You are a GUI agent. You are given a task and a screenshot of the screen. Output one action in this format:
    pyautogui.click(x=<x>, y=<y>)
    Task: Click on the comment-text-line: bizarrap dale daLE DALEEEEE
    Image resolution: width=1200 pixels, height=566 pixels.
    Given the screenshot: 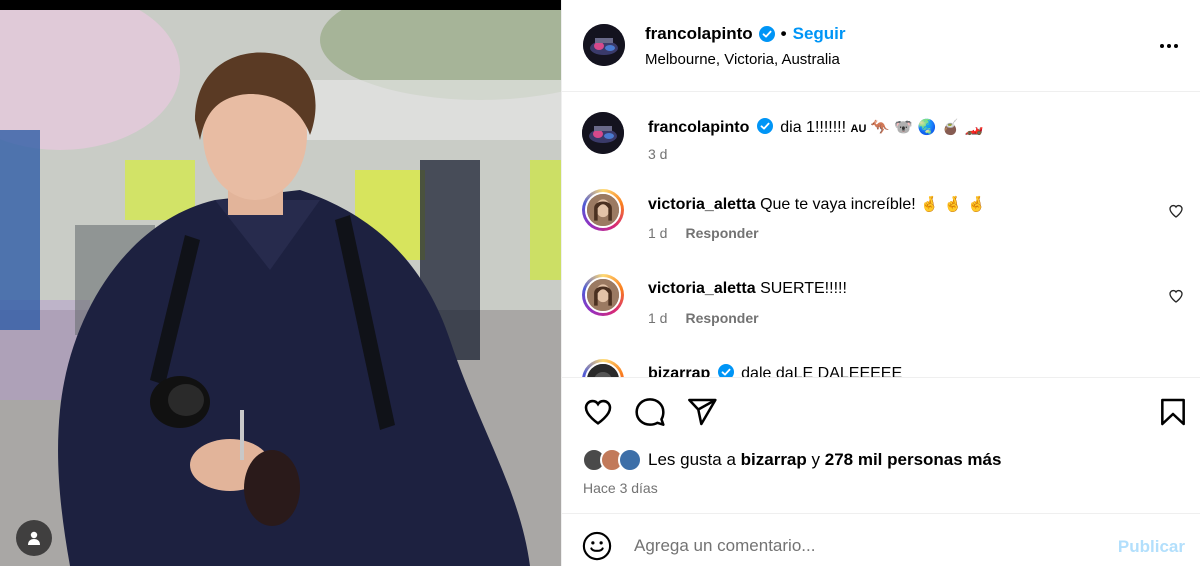 What is the action you would take?
    pyautogui.click(x=898, y=370)
    